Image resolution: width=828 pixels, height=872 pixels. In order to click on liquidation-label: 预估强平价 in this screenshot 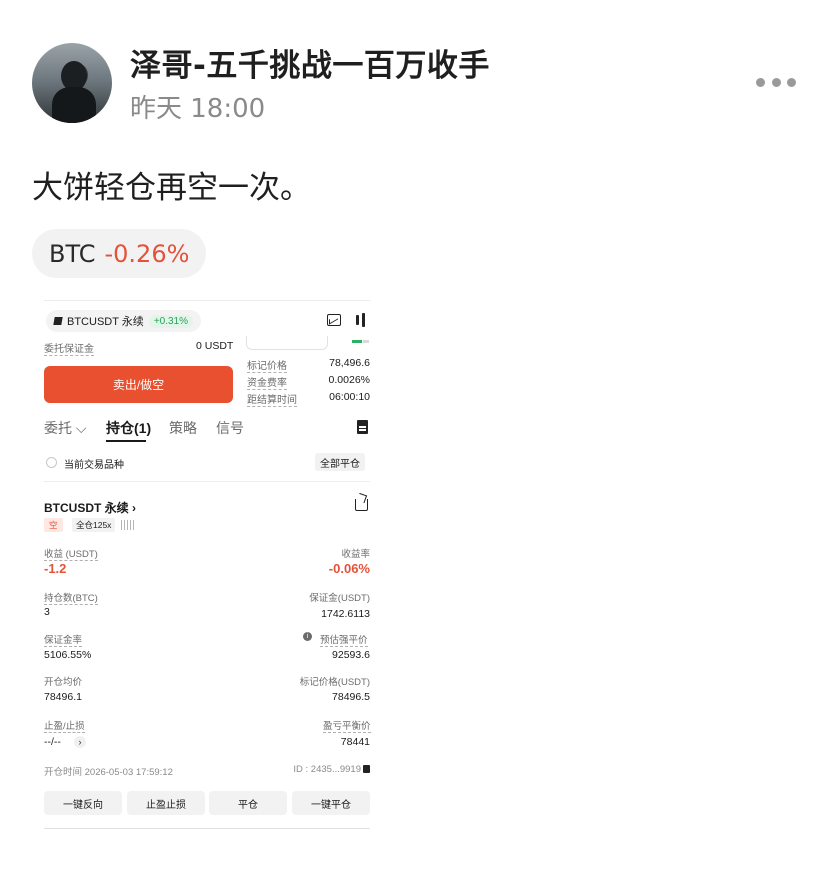, I will do `click(344, 639)`.